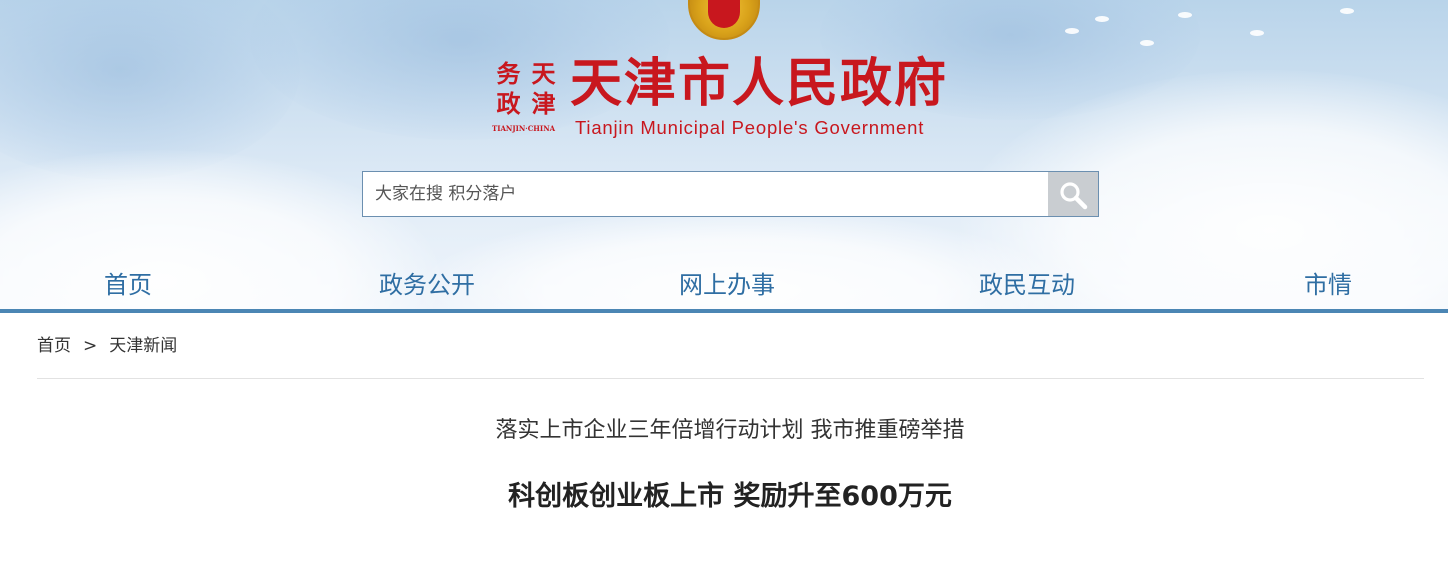 Image resolution: width=1448 pixels, height=581 pixels. Describe the element at coordinates (508, 73) in the screenshot. I see `seal-char: 务` at that location.